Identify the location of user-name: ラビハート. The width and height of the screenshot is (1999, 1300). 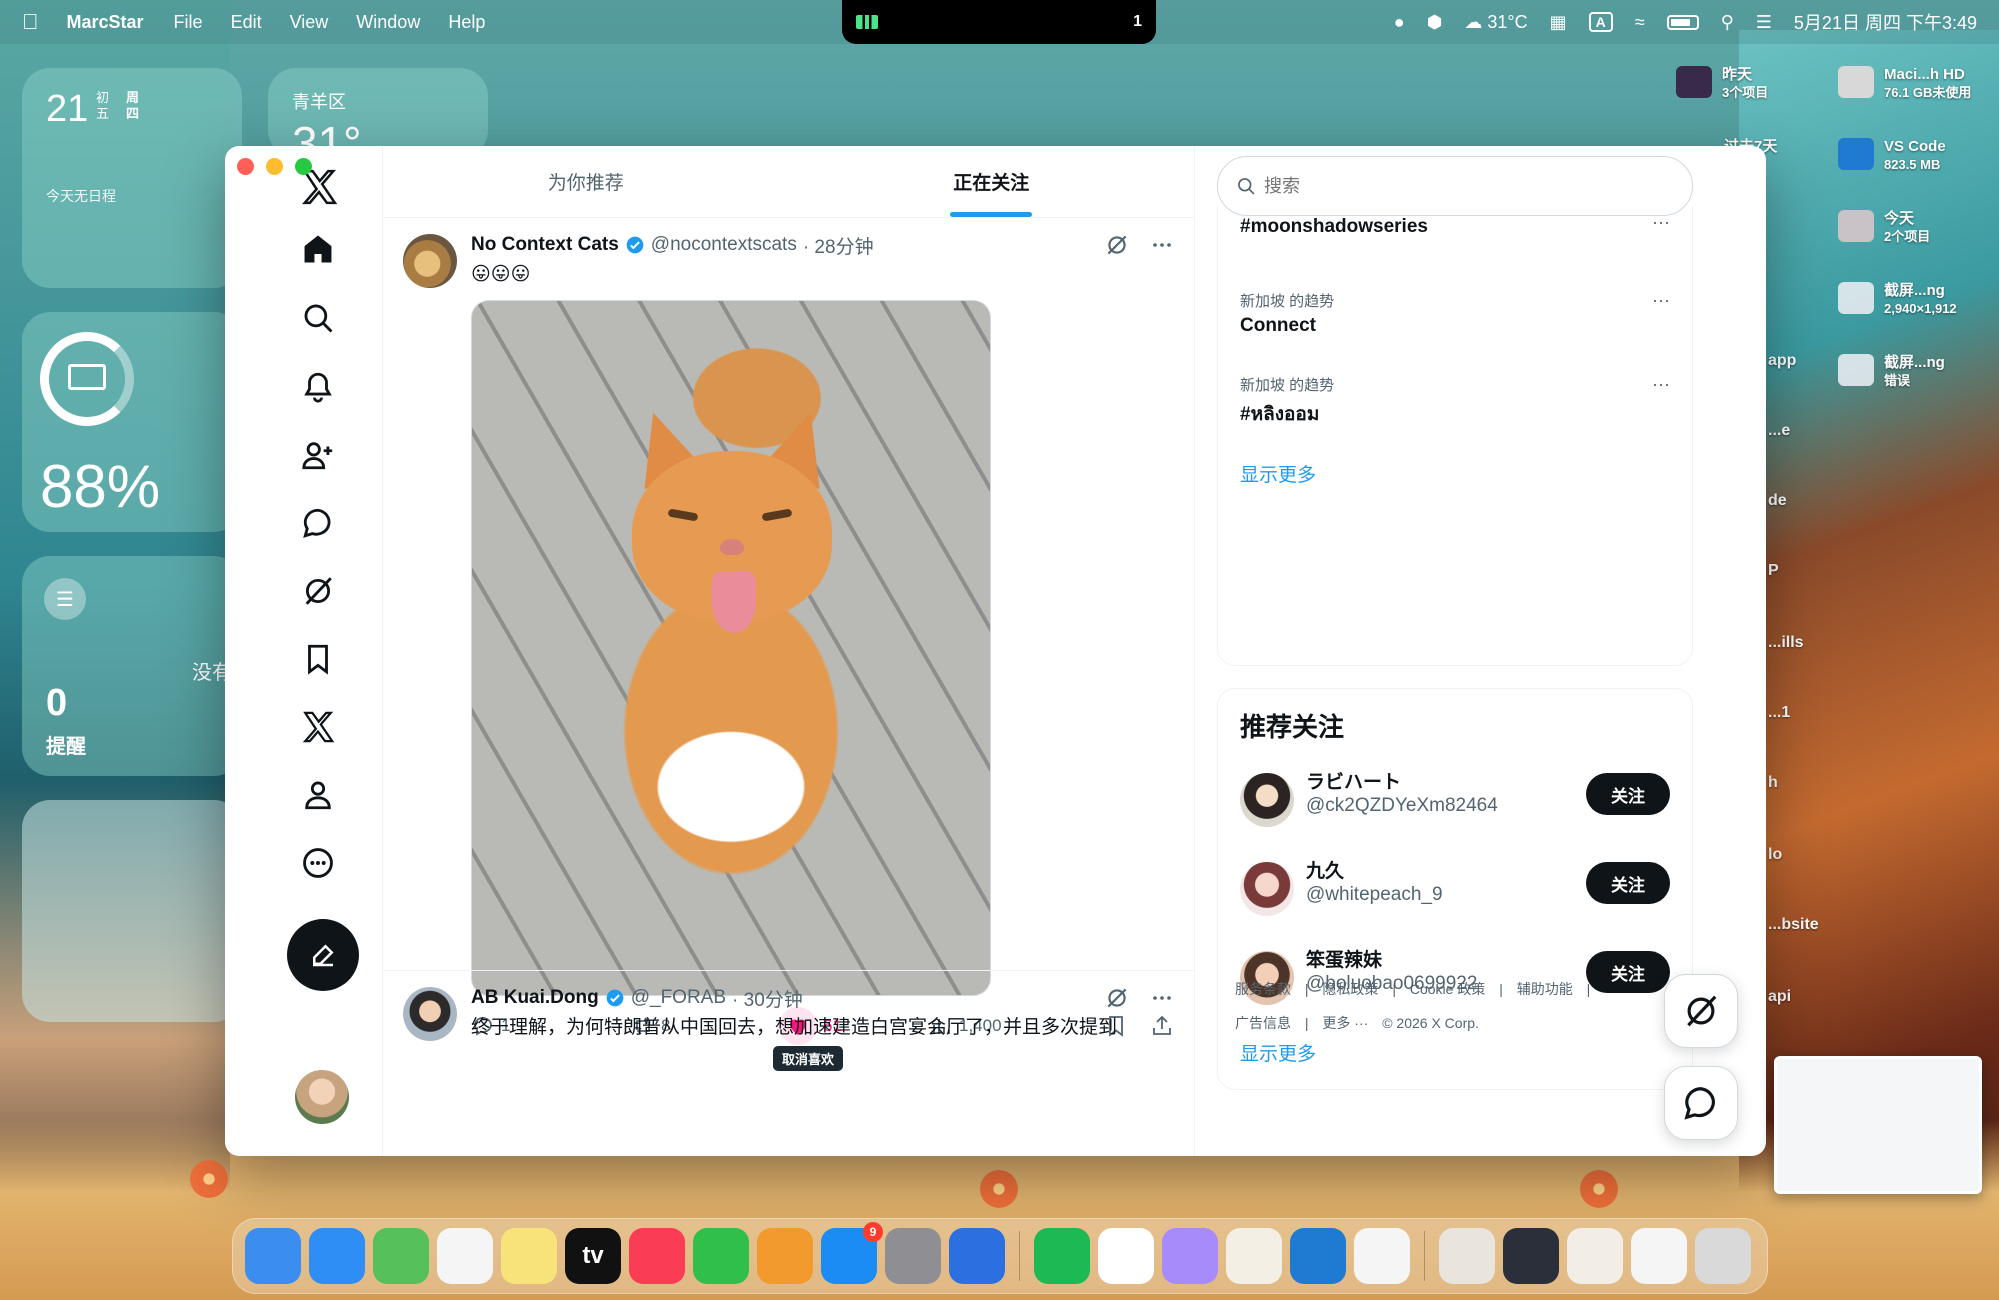
(1353, 780).